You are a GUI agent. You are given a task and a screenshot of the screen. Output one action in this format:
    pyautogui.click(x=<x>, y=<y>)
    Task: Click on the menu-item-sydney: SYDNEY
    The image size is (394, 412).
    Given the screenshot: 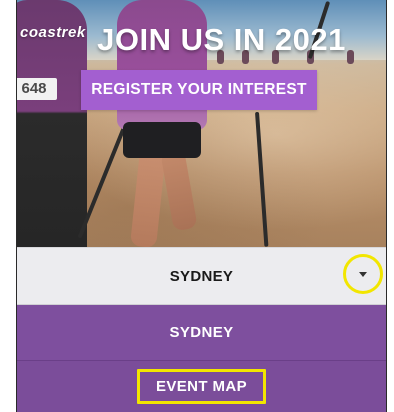 What is the action you would take?
    pyautogui.click(x=201, y=333)
    